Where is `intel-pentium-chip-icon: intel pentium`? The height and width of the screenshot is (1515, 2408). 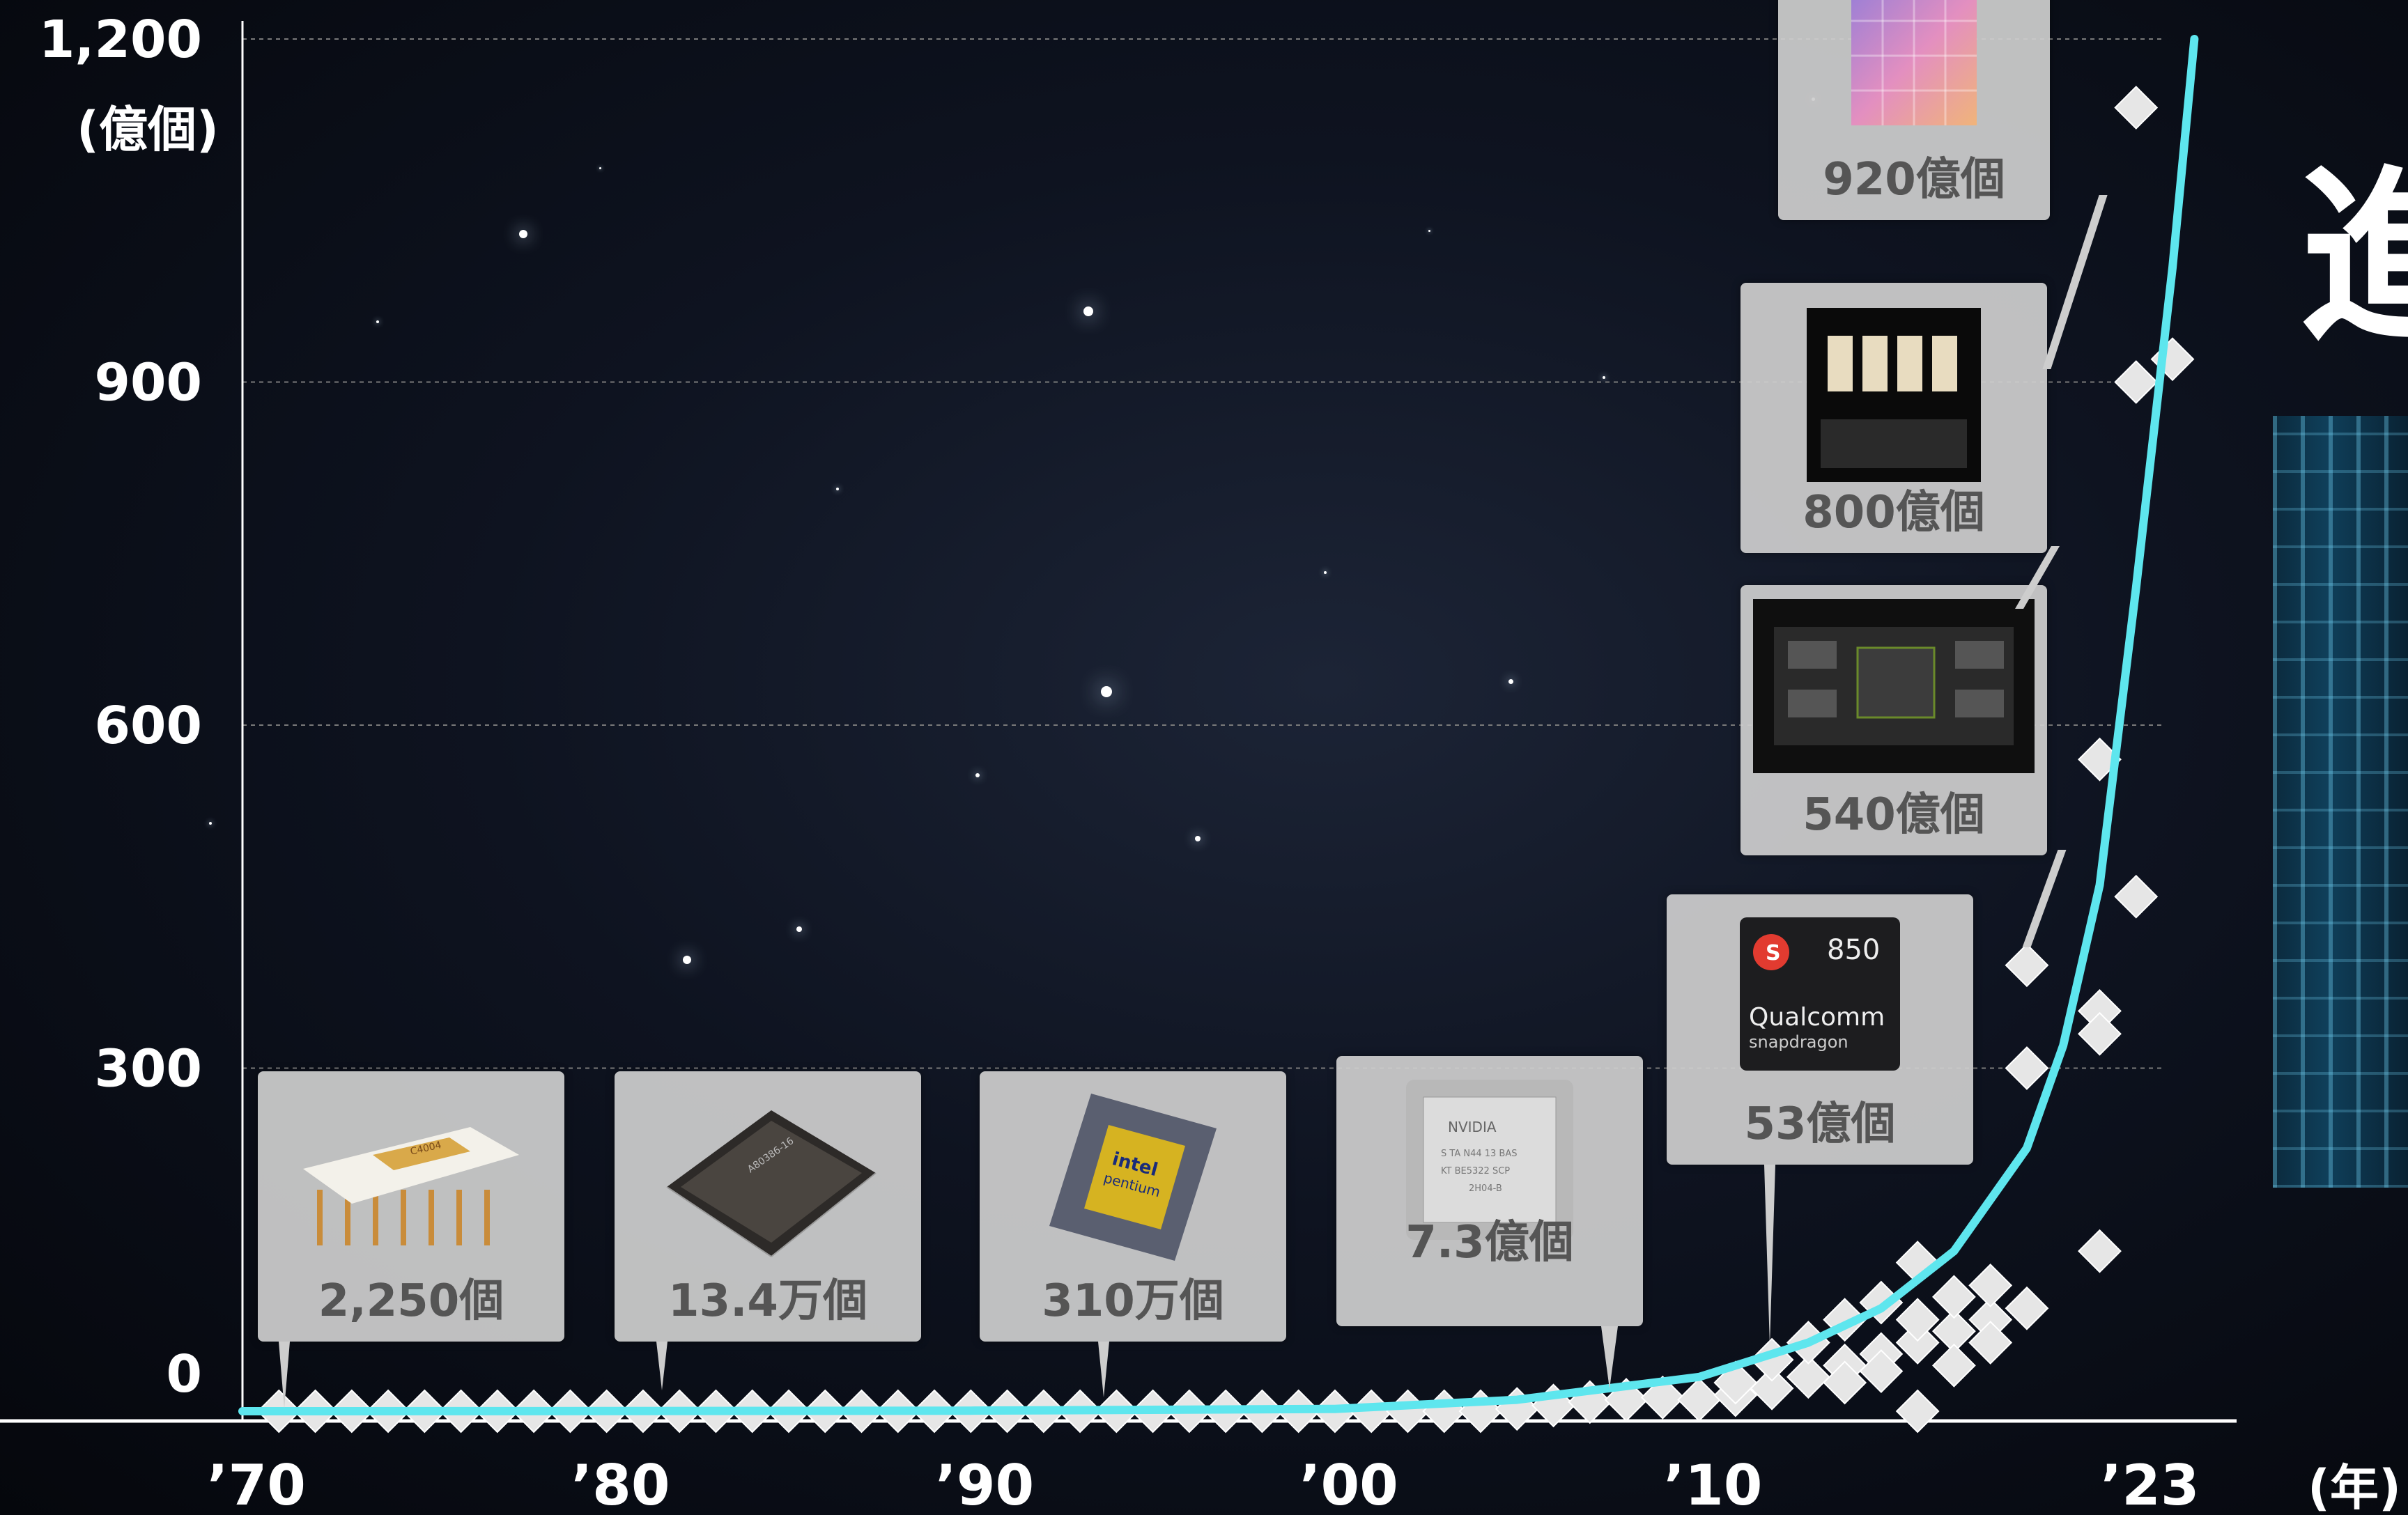 intel-pentium-chip-icon: intel pentium is located at coordinates (1133, 1179).